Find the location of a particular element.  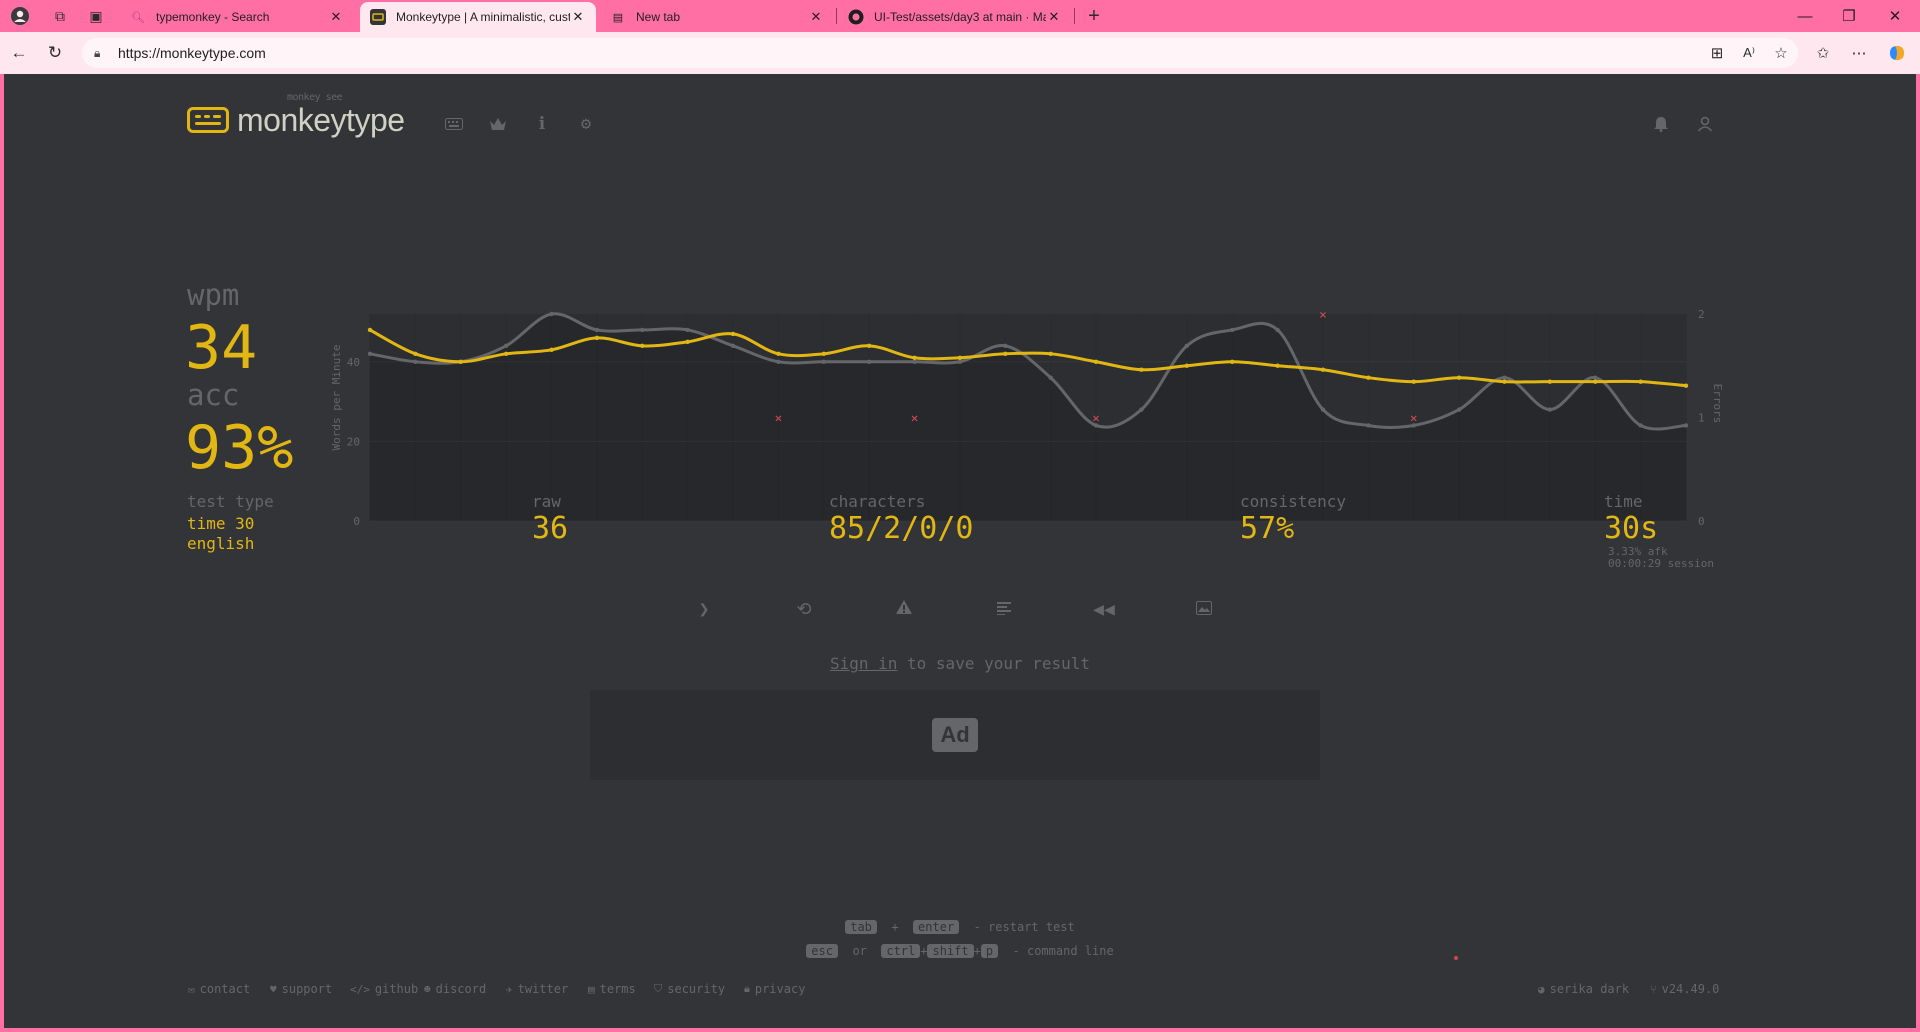

y2-tick-label: 2 is located at coordinates (1701, 314).